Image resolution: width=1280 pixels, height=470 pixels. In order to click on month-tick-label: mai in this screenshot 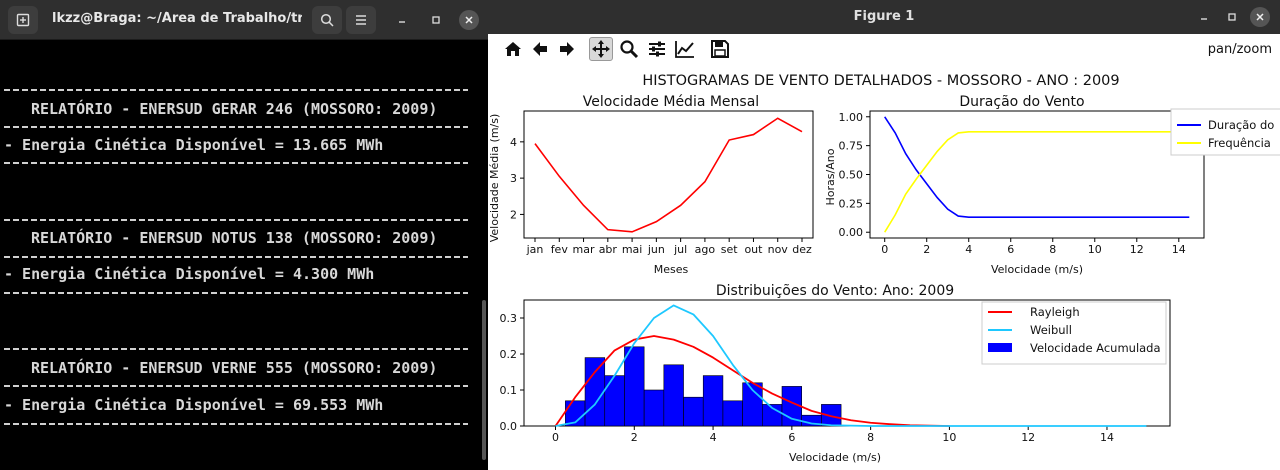, I will do `click(632, 249)`.